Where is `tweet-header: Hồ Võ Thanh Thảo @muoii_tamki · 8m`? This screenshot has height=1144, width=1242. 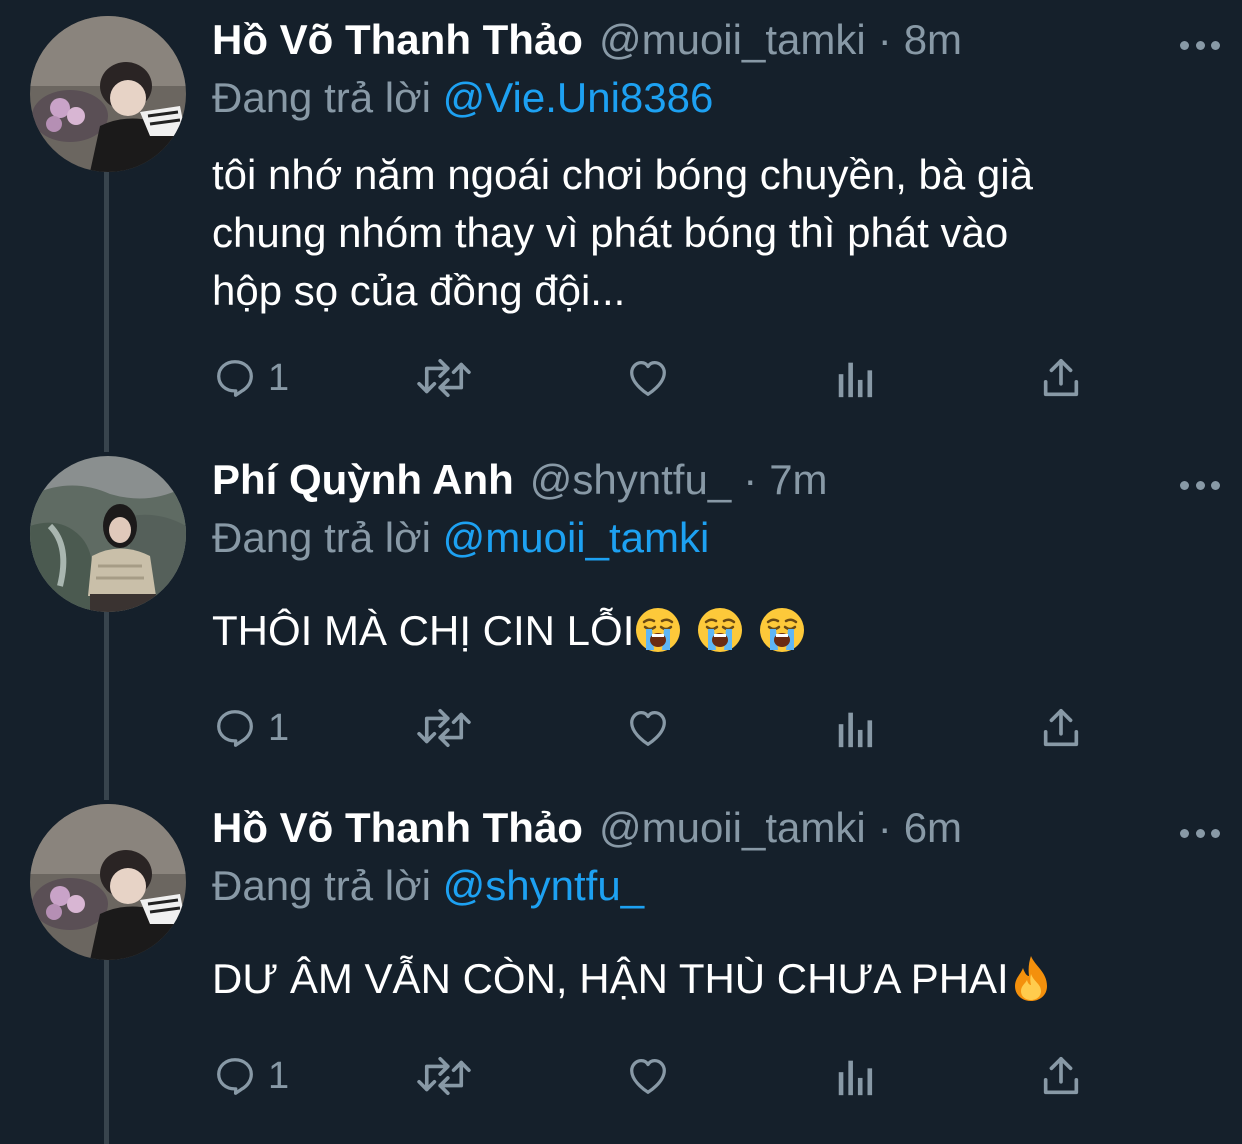 tweet-header: Hồ Võ Thanh Thảo @muoii_tamki · 8m is located at coordinates (587, 45).